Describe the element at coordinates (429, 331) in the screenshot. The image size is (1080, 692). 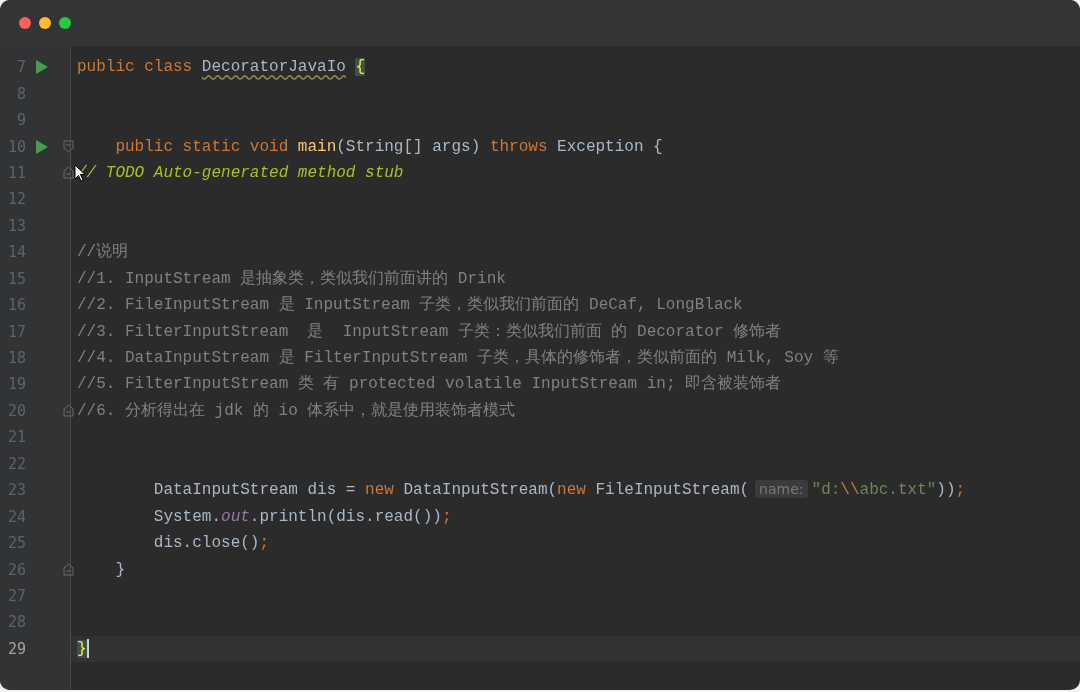
I see `code-line: //3. FilterInputStream 是 InputStream 子类：类似我们前面 的 Decorator 修饰者` at that location.